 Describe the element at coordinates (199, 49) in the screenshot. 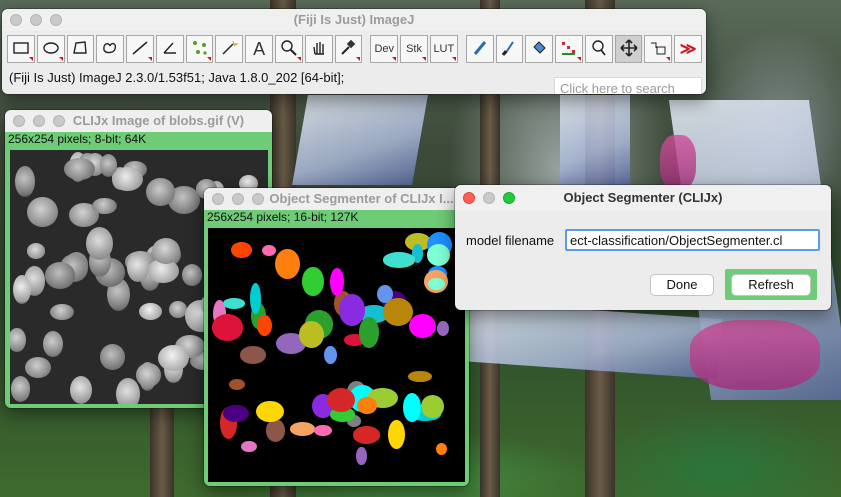

I see `multipoint-tool` at that location.